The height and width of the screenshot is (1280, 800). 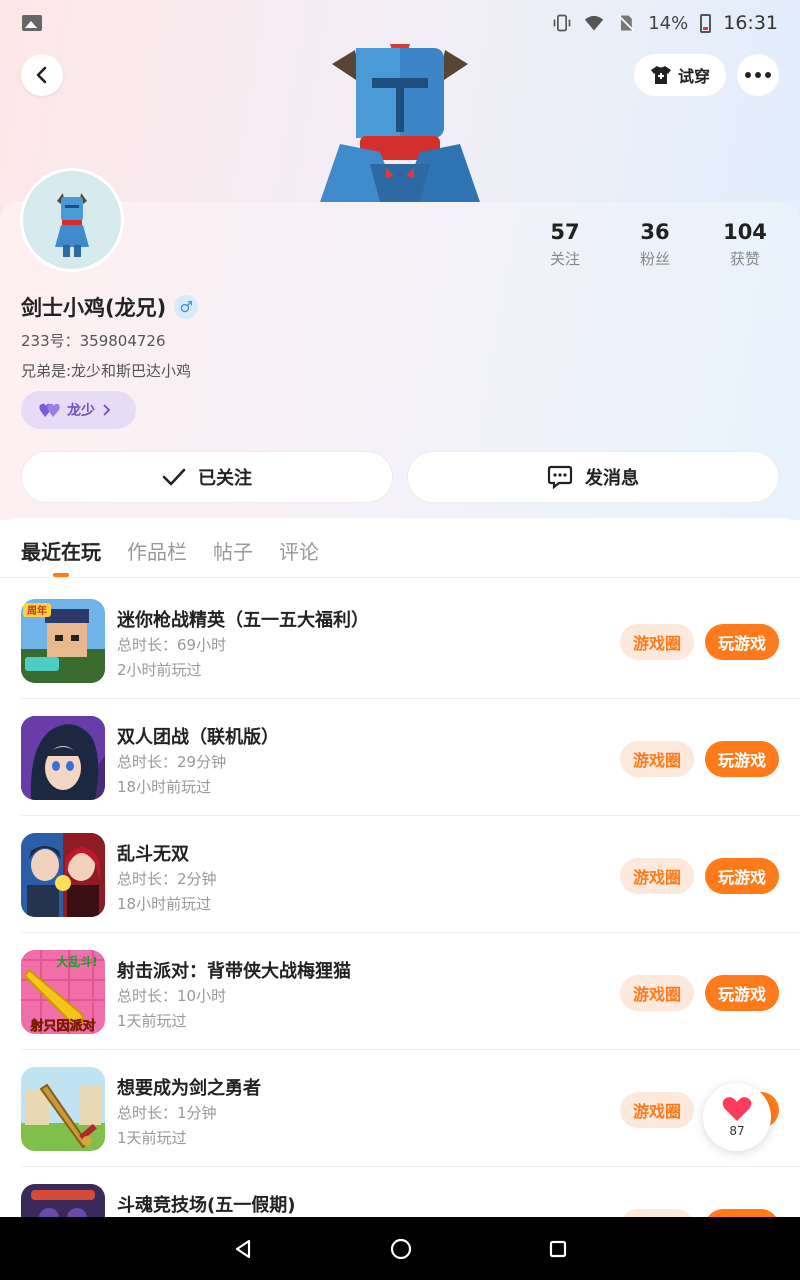 What do you see at coordinates (157, 550) in the screenshot?
I see `tab-works: 作品栏` at bounding box center [157, 550].